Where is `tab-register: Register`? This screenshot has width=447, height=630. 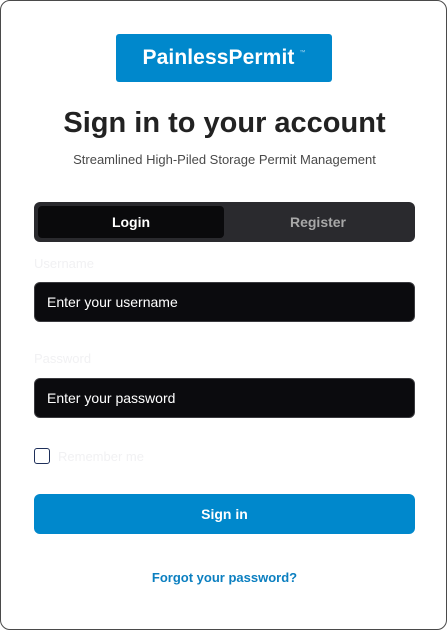 tab-register: Register is located at coordinates (318, 222).